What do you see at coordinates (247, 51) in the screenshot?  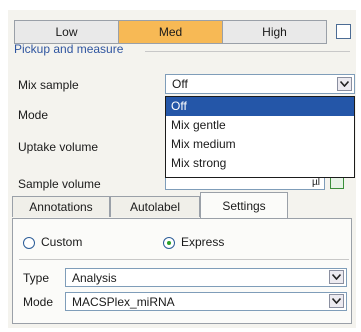 I see `group-border` at bounding box center [247, 51].